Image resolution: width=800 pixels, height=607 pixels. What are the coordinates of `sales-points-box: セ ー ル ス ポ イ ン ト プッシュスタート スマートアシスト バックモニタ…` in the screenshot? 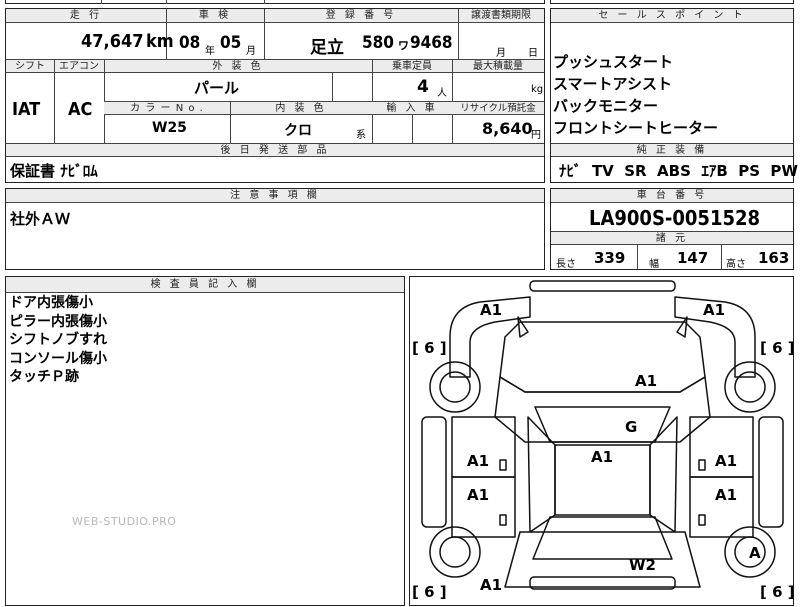 It's located at (674, 95).